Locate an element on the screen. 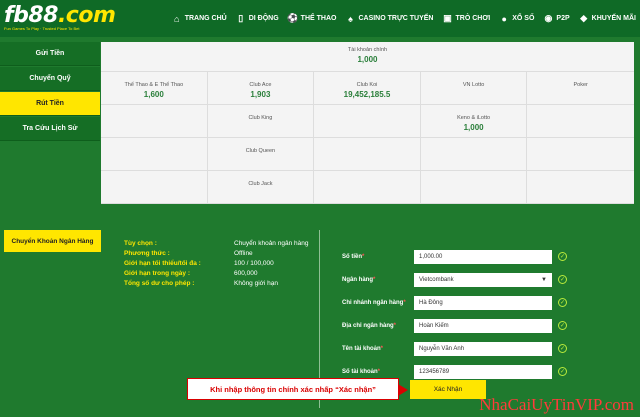 This screenshot has height=417, width=640. nav-item-2: ⚽ THỂ THAO is located at coordinates (311, 18).